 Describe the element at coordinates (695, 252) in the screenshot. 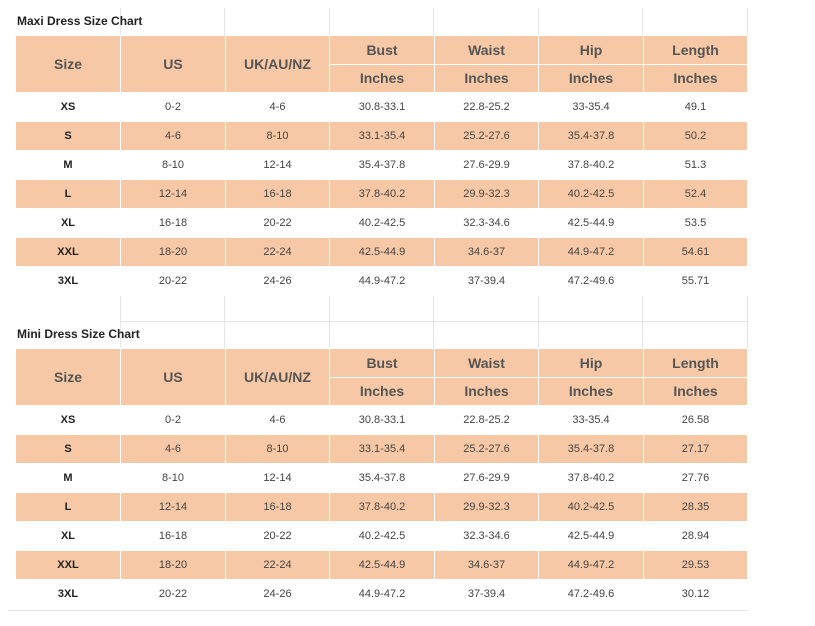

I see `length-cell: 54.61` at that location.